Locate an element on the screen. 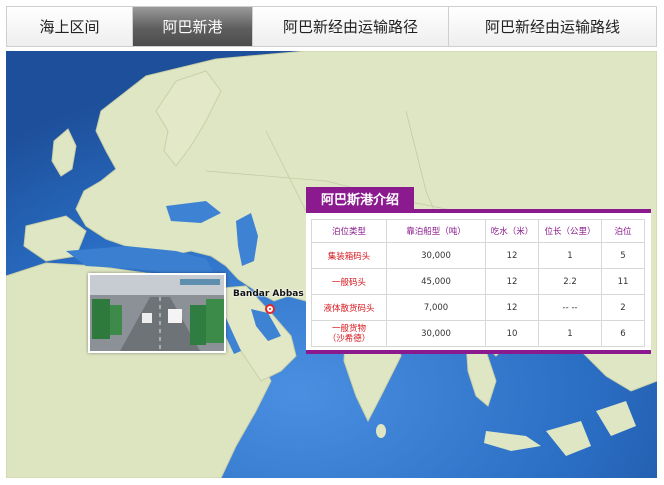 The image size is (664, 485). row-label: 液体散货码头 is located at coordinates (349, 307).